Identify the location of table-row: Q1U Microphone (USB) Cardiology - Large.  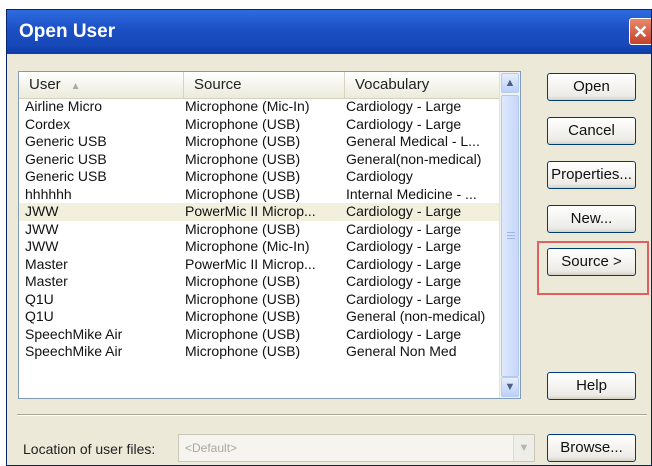
(259, 300).